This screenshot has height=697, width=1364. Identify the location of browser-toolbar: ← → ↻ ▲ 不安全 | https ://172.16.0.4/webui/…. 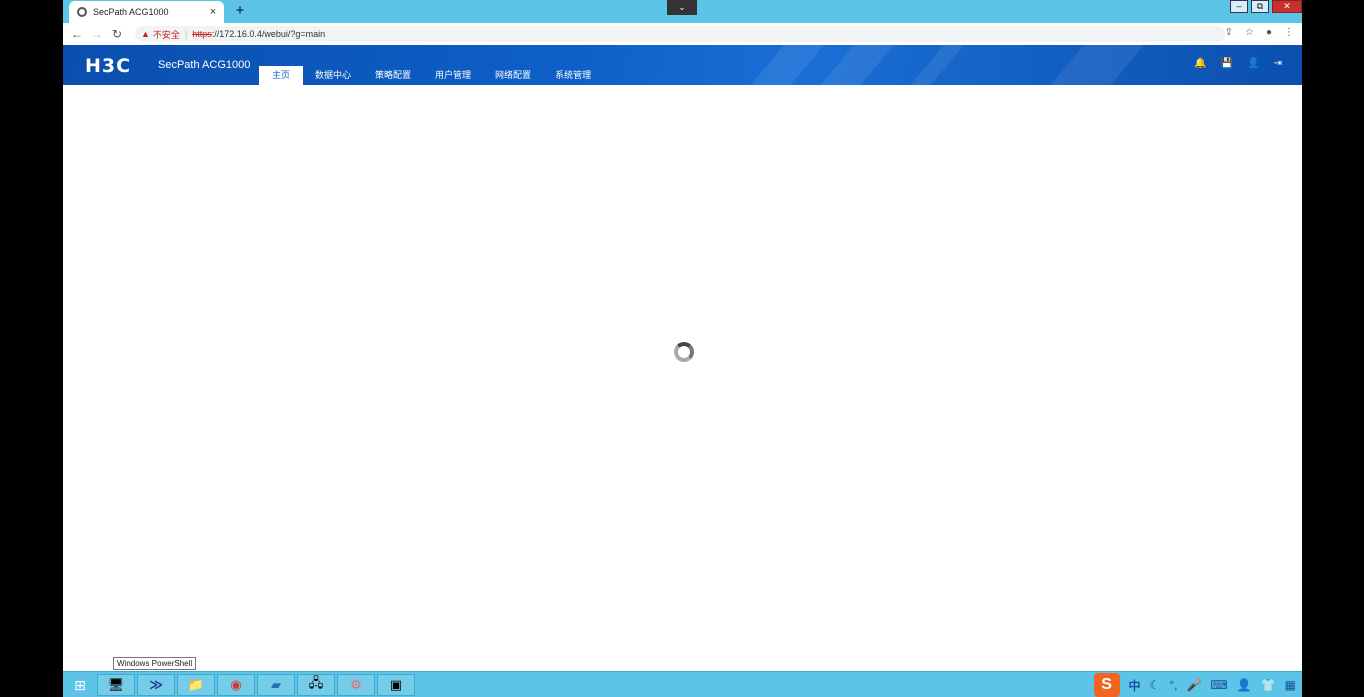
(682, 34).